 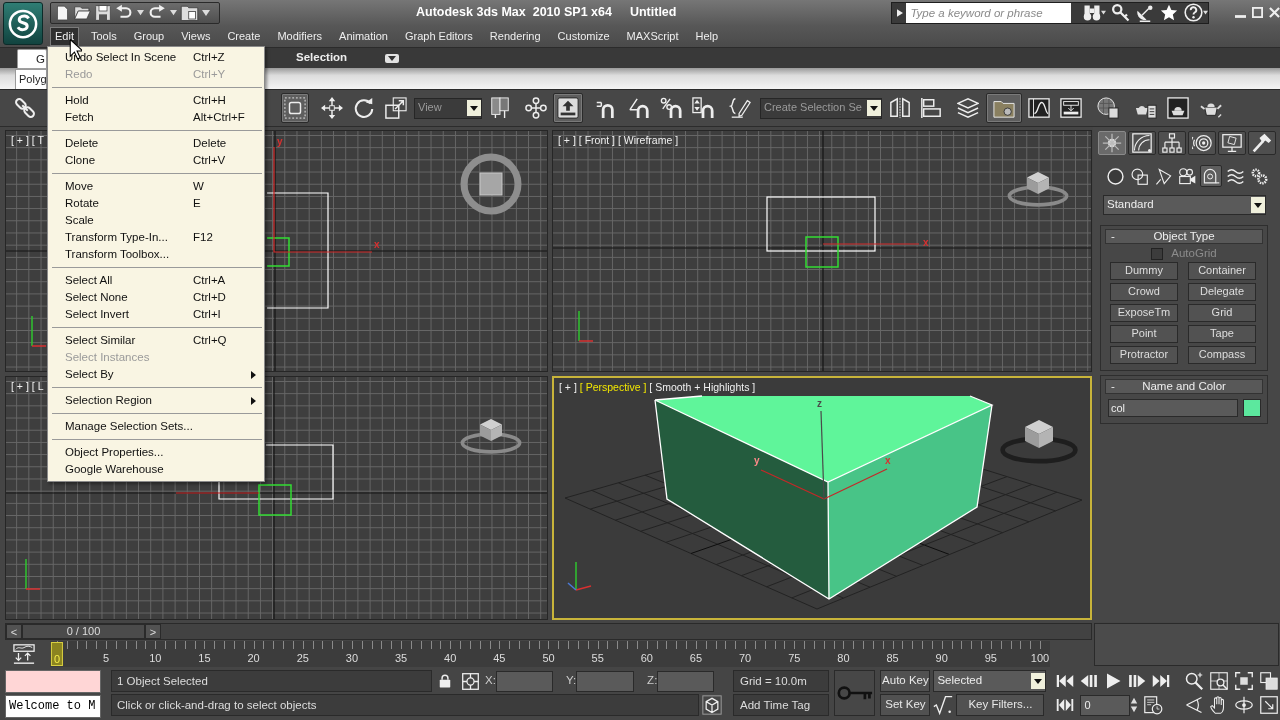 I want to click on menu-item: Select Similar Ctrl+Q, so click(x=156, y=340).